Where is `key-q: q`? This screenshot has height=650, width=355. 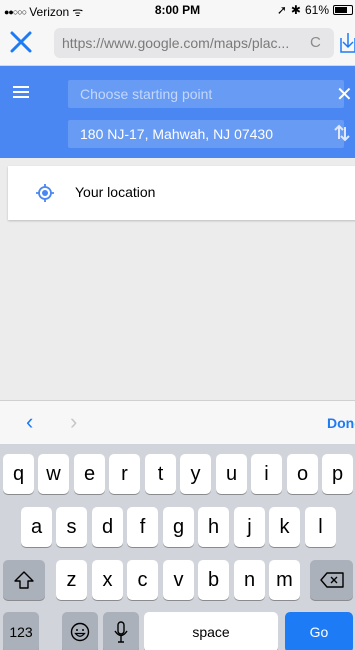
key-q: q is located at coordinates (18, 474).